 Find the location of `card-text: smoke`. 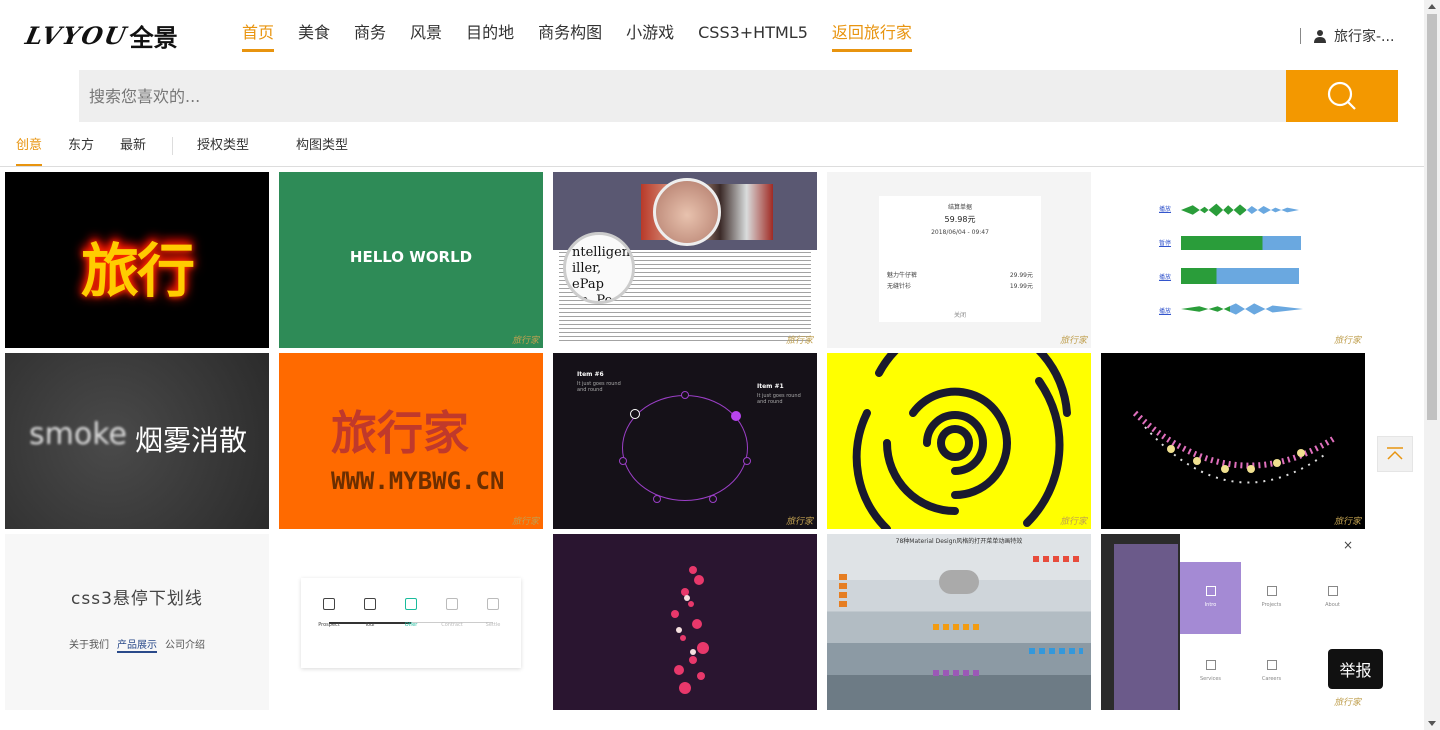

card-text: smoke is located at coordinates (78, 434).